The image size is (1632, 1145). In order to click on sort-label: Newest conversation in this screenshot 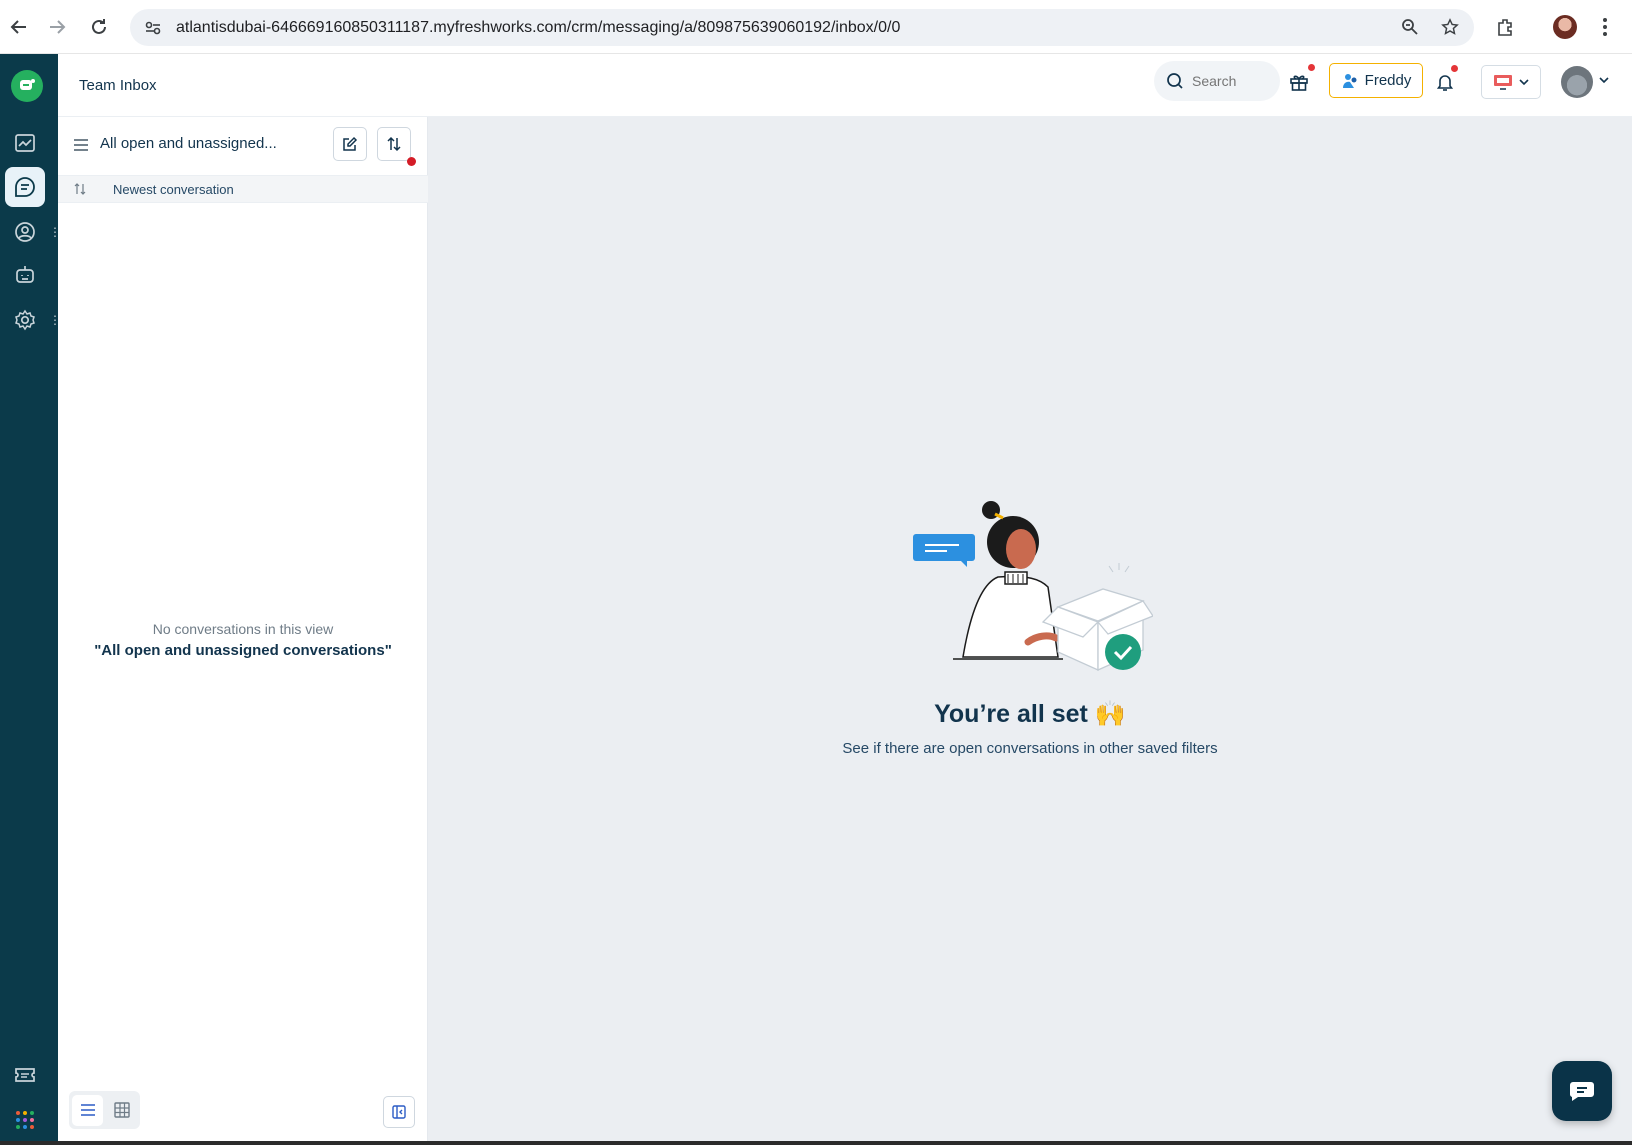, I will do `click(173, 189)`.